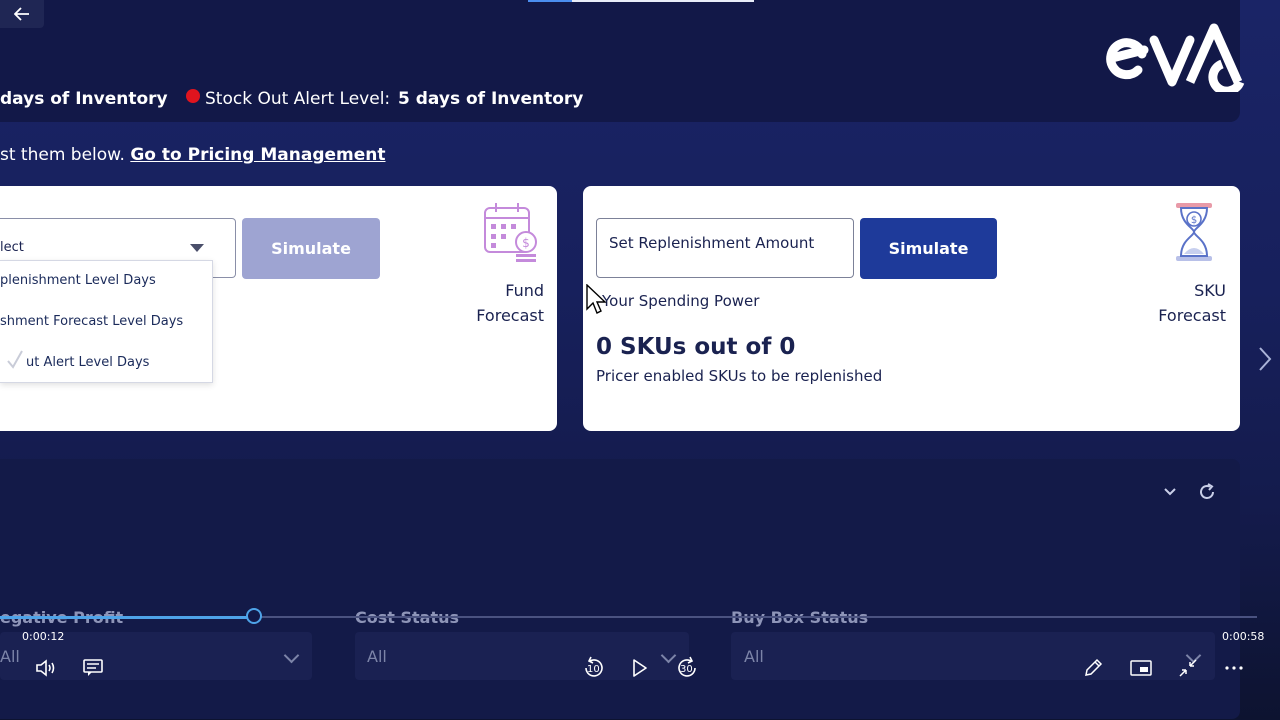 This screenshot has width=1280, height=720. Describe the element at coordinates (78, 280) in the screenshot. I see `dropdown-item-replenishment-level: plenishment Level Days` at that location.